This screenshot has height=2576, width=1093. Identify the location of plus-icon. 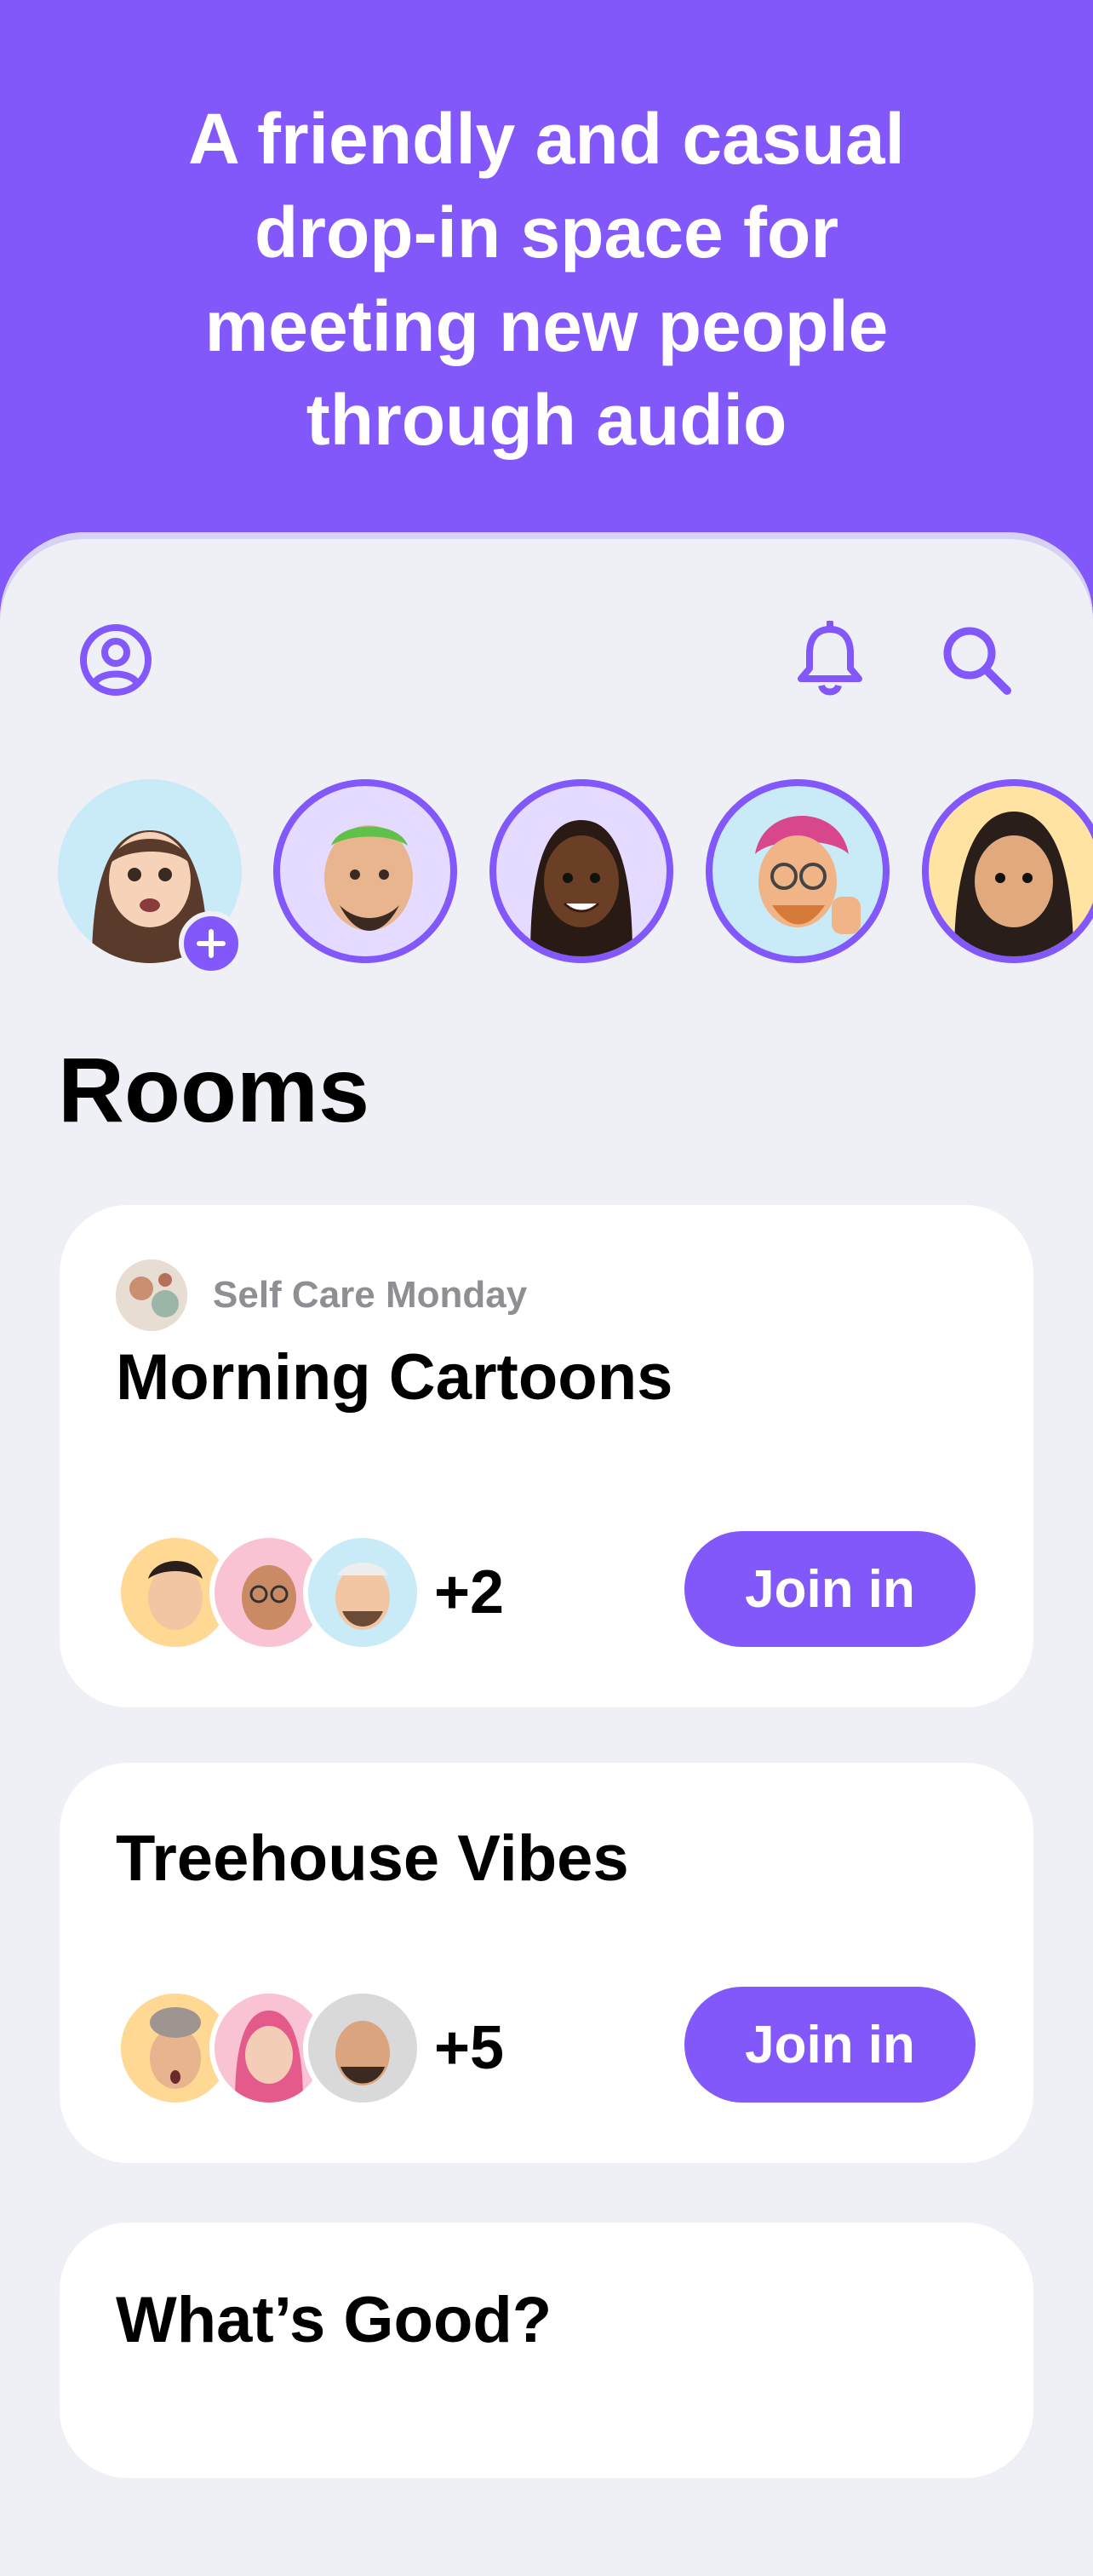
(211, 943).